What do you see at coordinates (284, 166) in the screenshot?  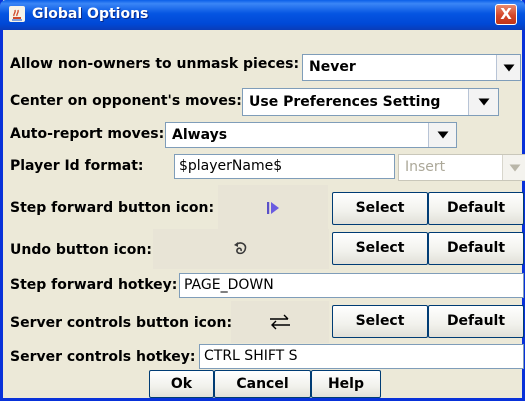 I see `player-id-field: $playerName$` at bounding box center [284, 166].